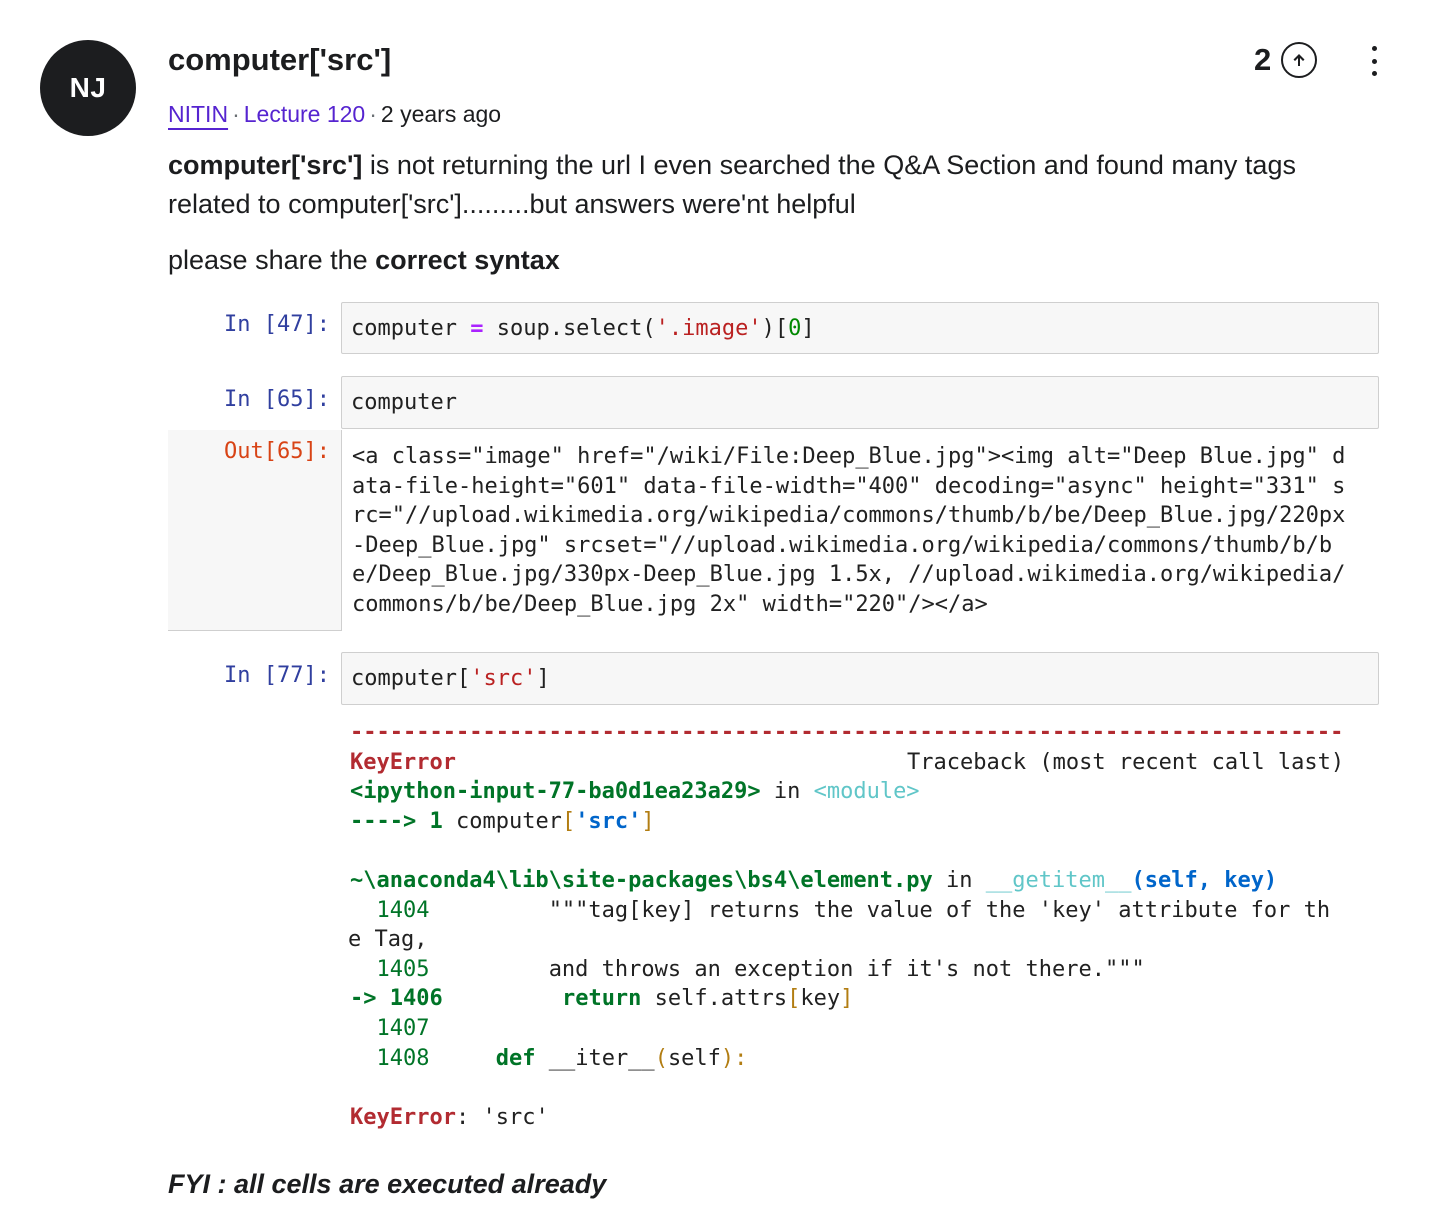 The image size is (1432, 1226). I want to click on kebab-menu-icon, so click(1374, 61).